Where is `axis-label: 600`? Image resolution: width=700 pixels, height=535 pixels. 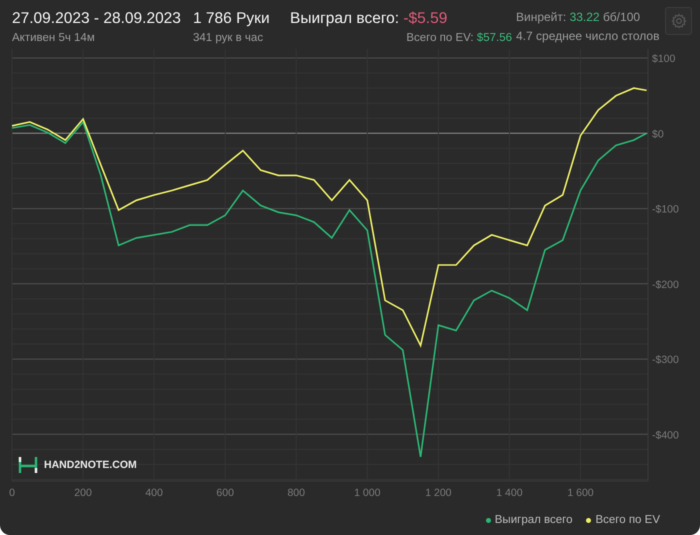
axis-label: 600 is located at coordinates (225, 493).